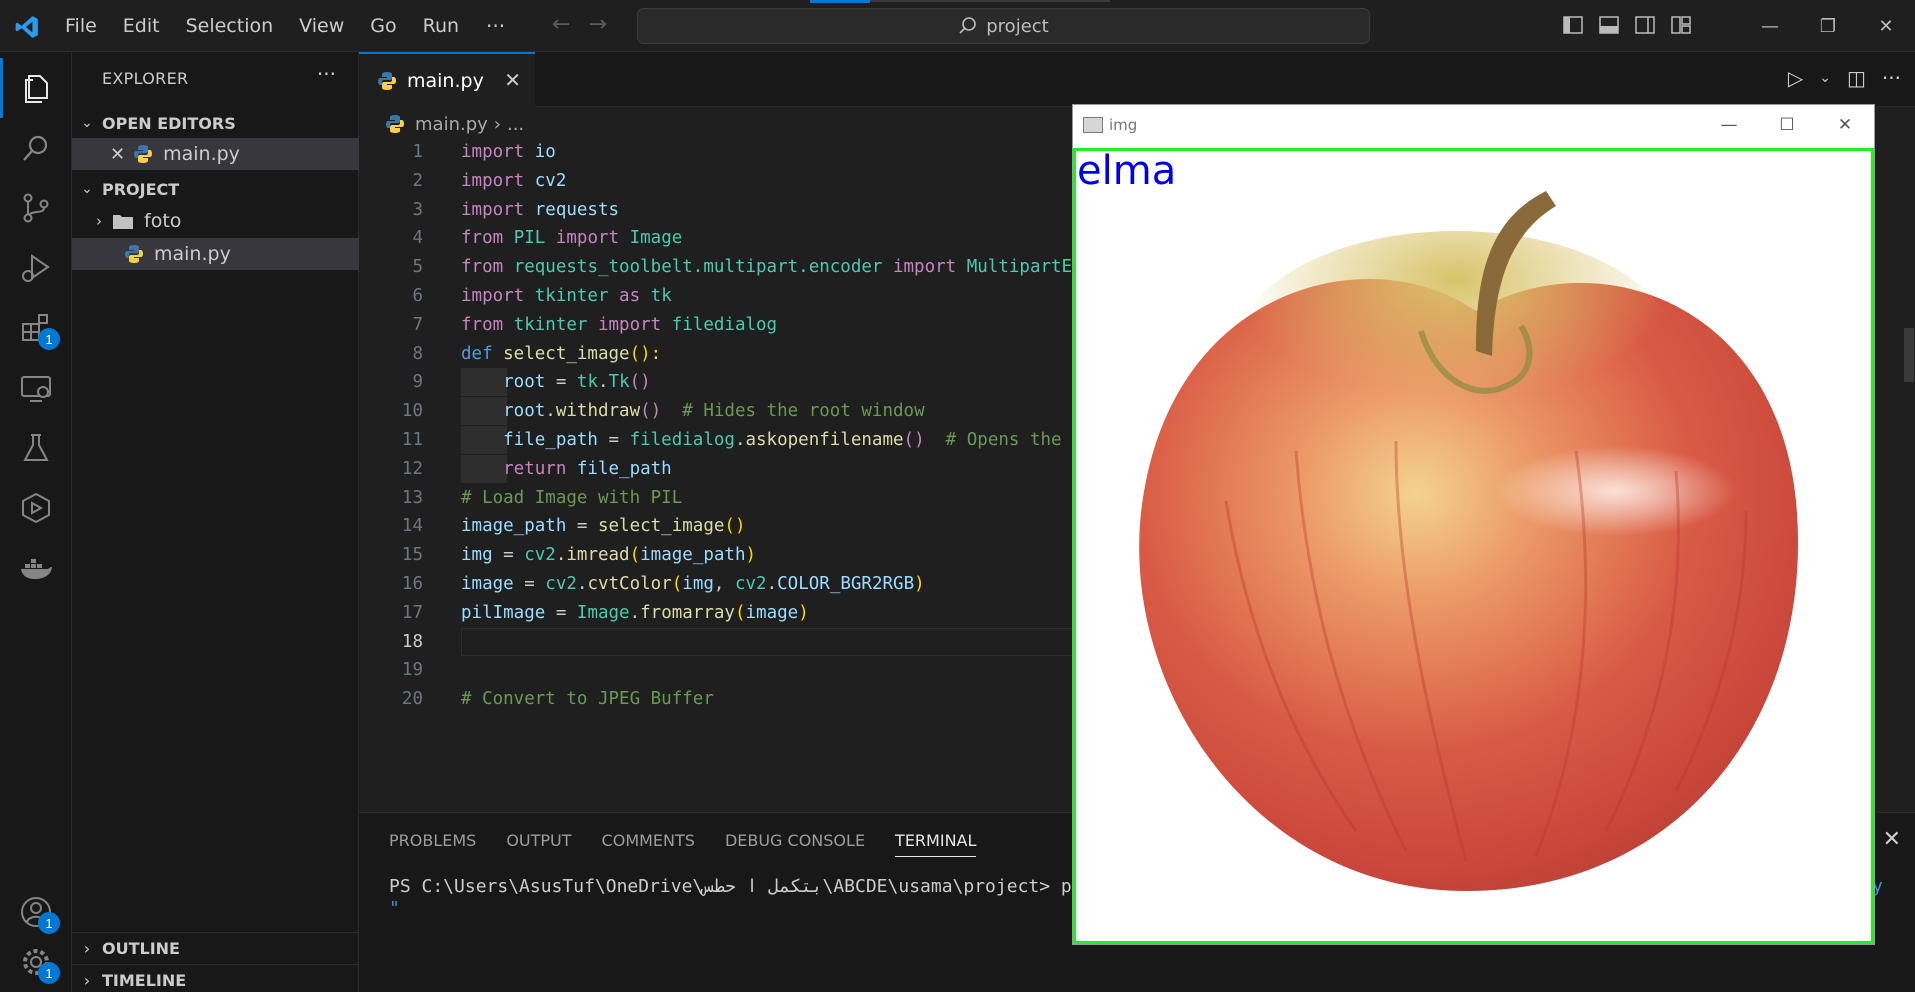  I want to click on tab-comments: COMMENTS, so click(648, 844).